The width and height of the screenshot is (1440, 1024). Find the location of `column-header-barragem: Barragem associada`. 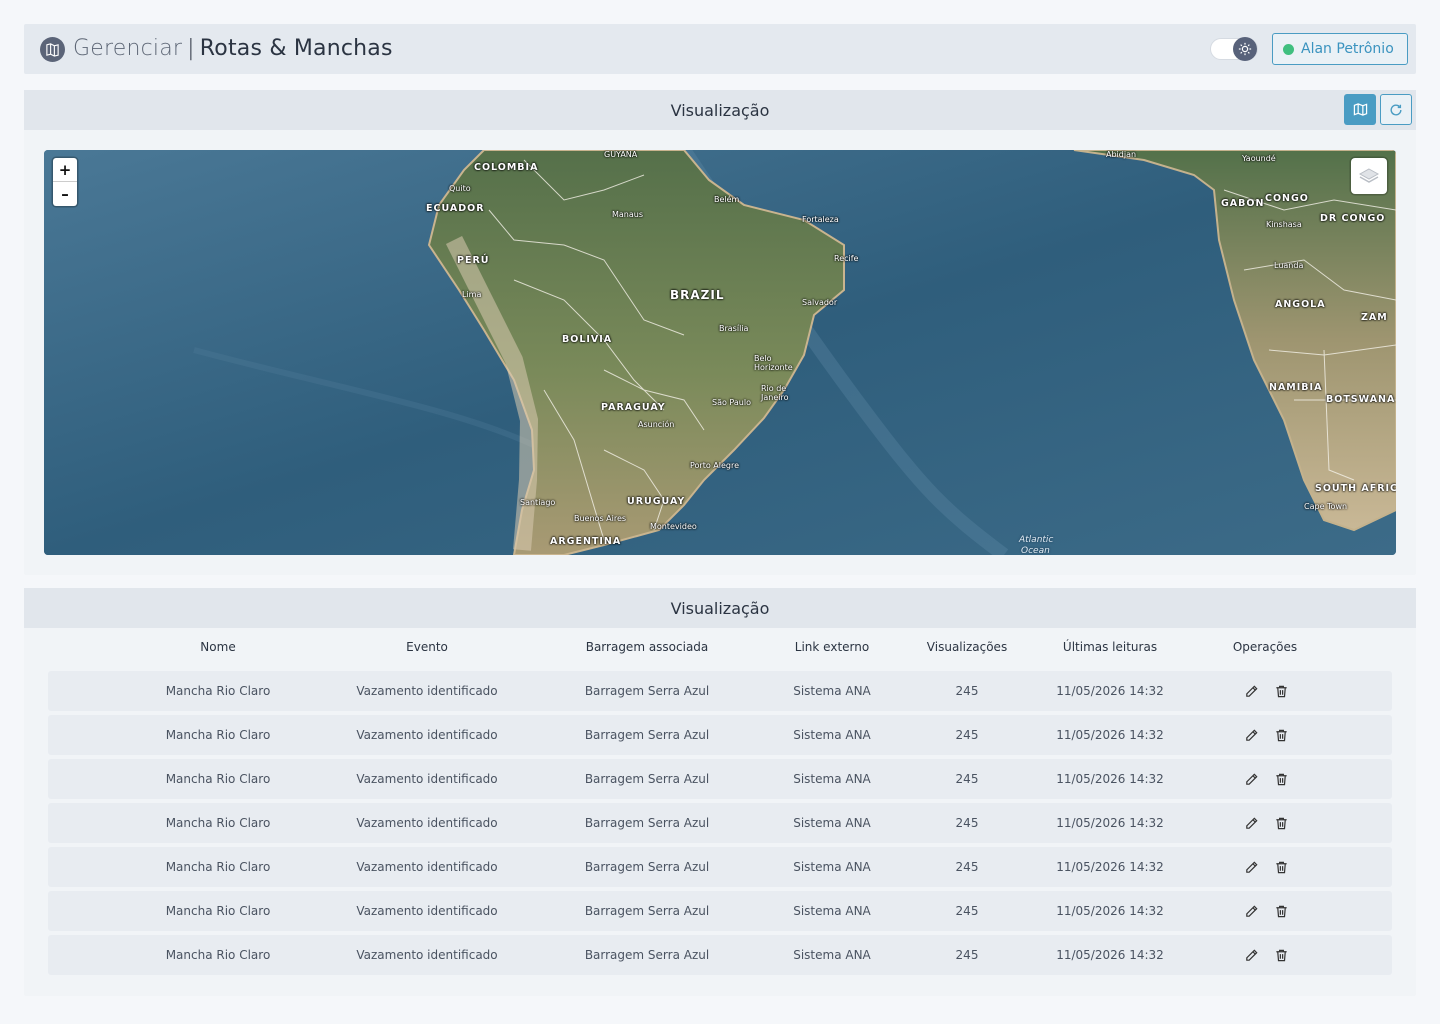

column-header-barragem: Barragem associada is located at coordinates (647, 647).